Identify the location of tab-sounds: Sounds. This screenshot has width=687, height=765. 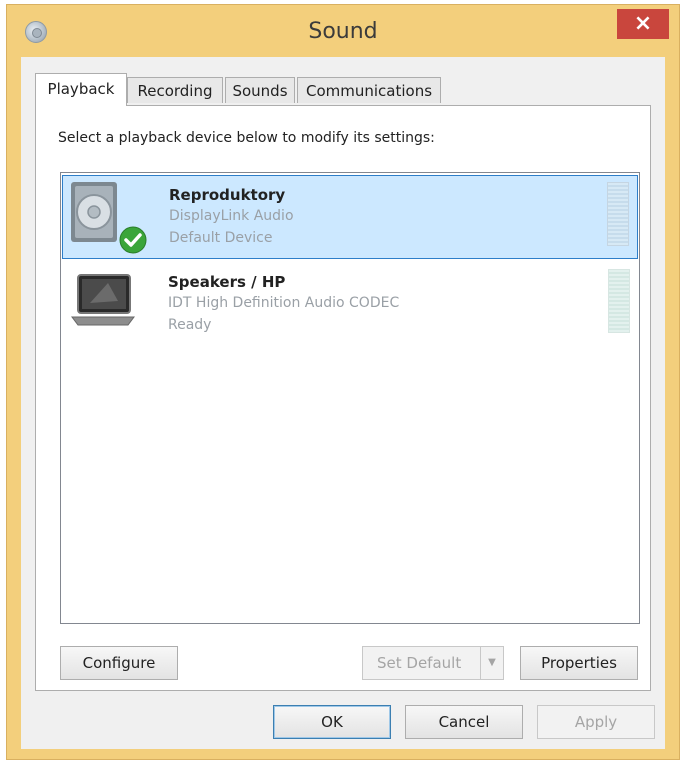
(260, 90).